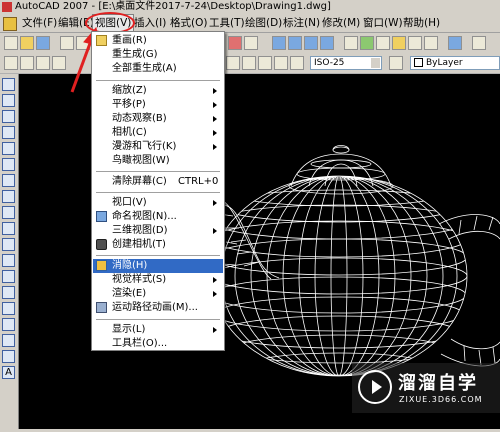  I want to click on menu-item-redraw: 重画(R), so click(158, 41).